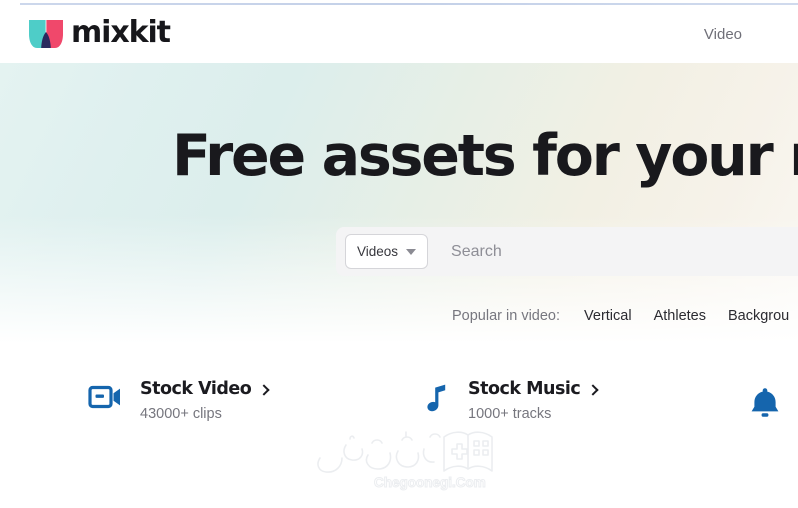 Image resolution: width=798 pixels, height=508 pixels. I want to click on card-stock-video-subtitle: 43000+ clips, so click(181, 414).